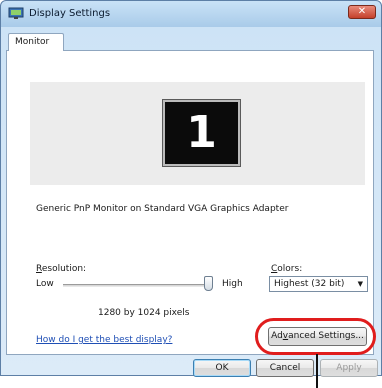 This screenshot has width=382, height=388. I want to click on colors-dropdown: Highest (32 bit) ▼, so click(318, 284).